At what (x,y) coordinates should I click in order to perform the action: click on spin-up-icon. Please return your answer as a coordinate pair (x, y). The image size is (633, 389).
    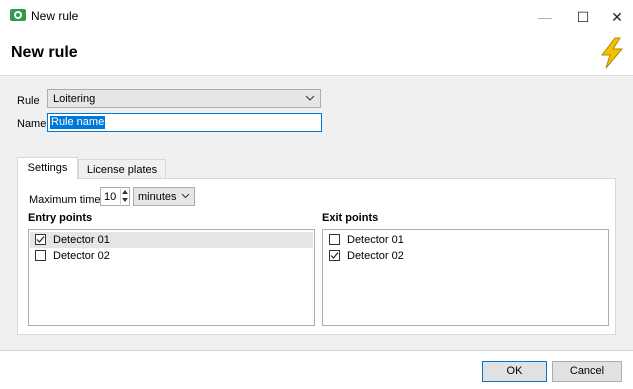
    Looking at the image, I should click on (125, 192).